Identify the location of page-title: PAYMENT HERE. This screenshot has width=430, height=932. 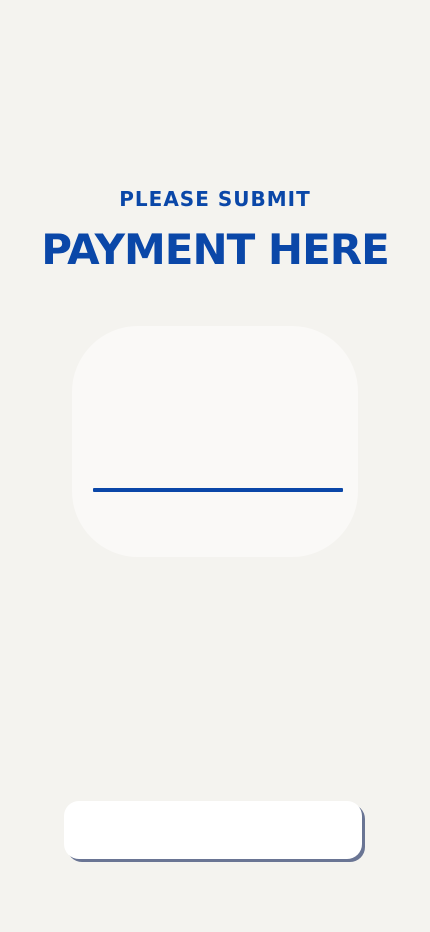
(215, 249).